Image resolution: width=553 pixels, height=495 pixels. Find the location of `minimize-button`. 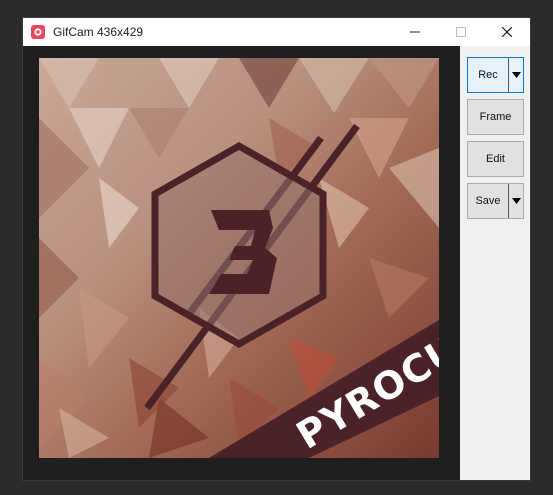

minimize-button is located at coordinates (415, 32).